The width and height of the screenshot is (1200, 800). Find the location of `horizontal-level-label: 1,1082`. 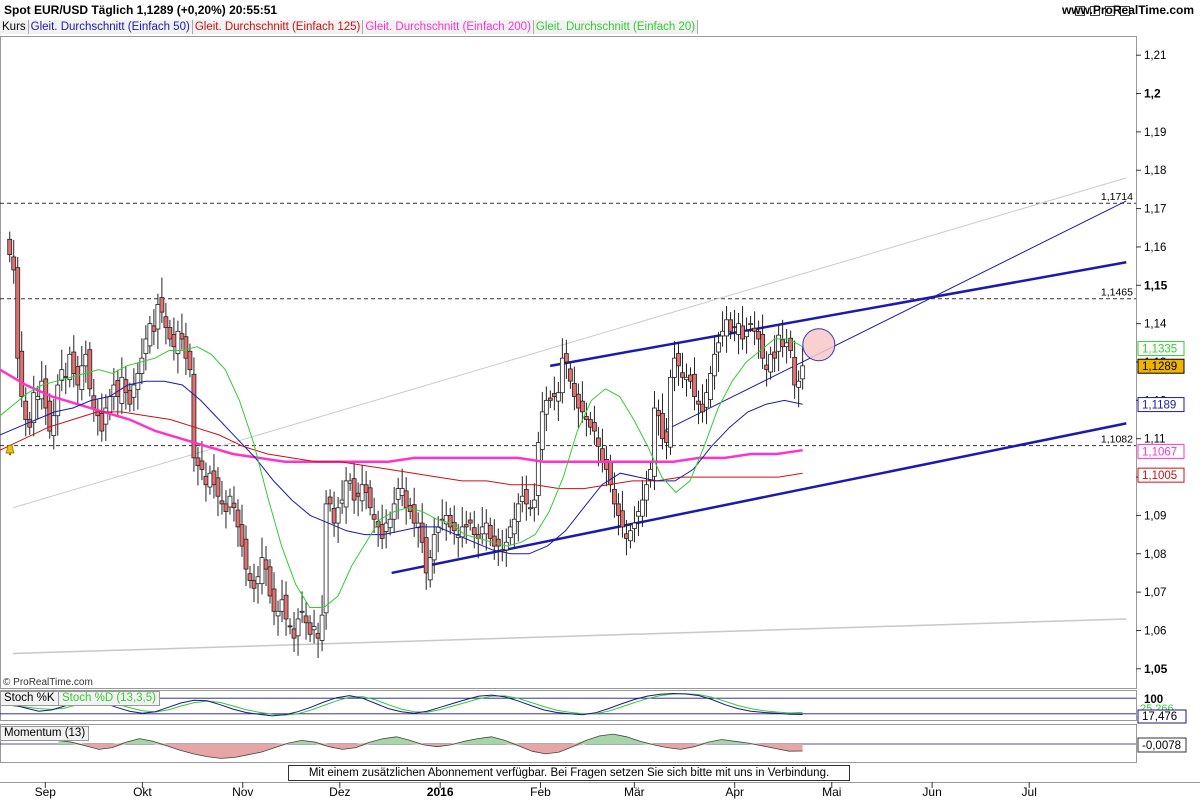

horizontal-level-label: 1,1082 is located at coordinates (1117, 440).